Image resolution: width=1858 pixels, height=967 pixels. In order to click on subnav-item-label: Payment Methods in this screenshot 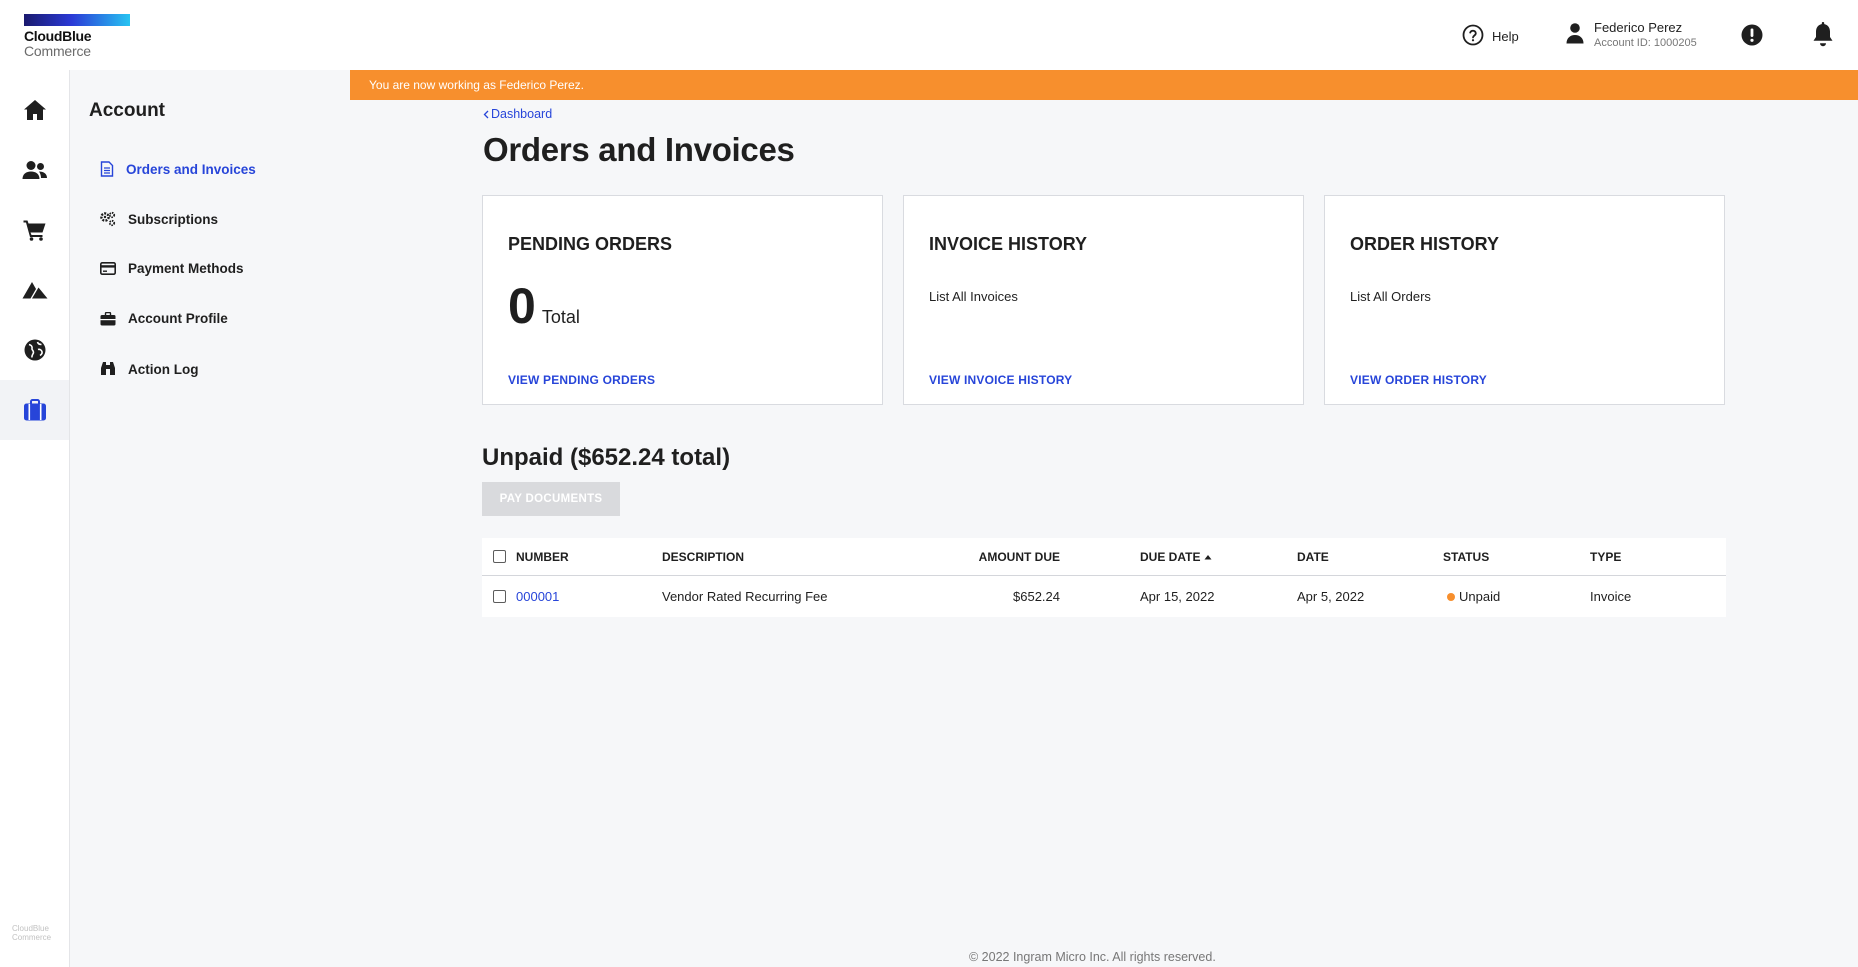, I will do `click(186, 268)`.